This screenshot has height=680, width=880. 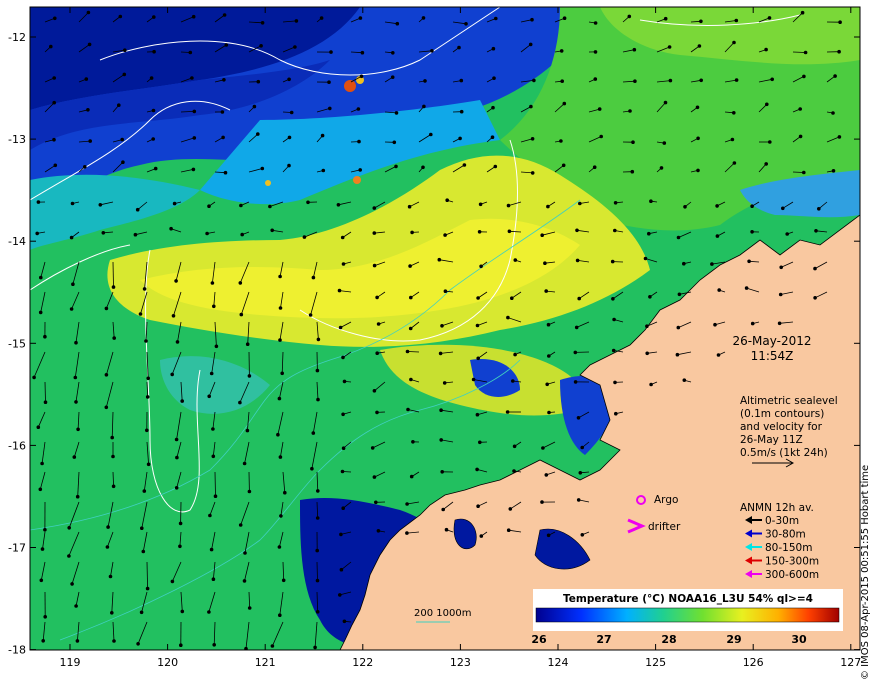 What do you see at coordinates (771, 341) in the screenshot?
I see `map-date: 26-May-2012` at bounding box center [771, 341].